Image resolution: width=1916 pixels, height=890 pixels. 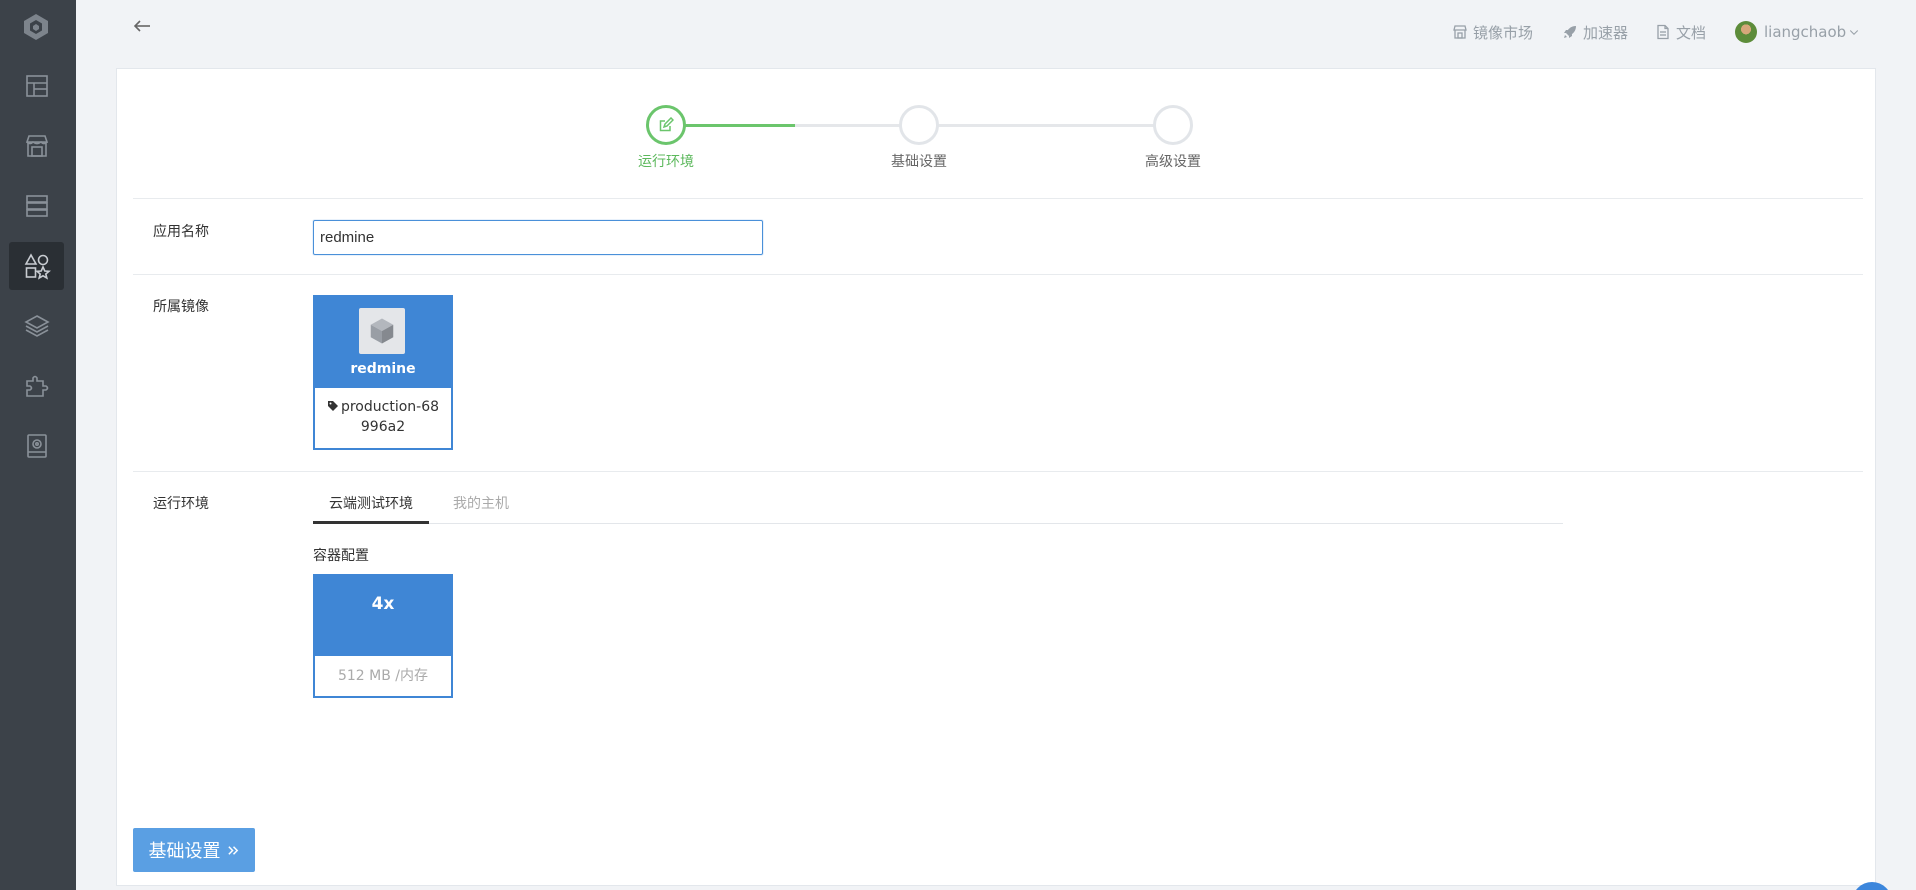 I want to click on sidebar-item-store, so click(x=36, y=146).